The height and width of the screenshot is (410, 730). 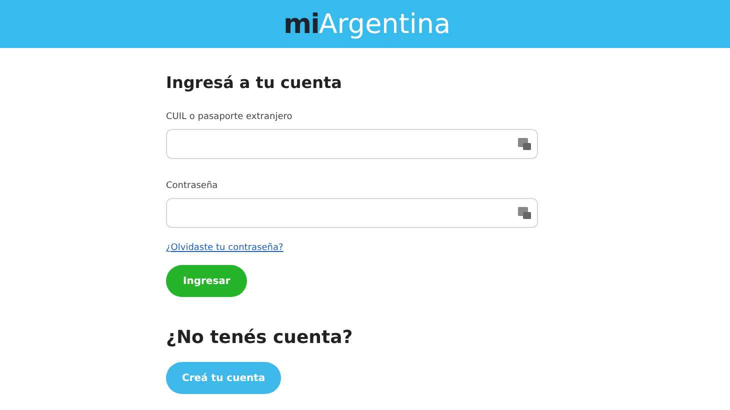 What do you see at coordinates (192, 186) in the screenshot?
I see `field-label: Contraseña` at bounding box center [192, 186].